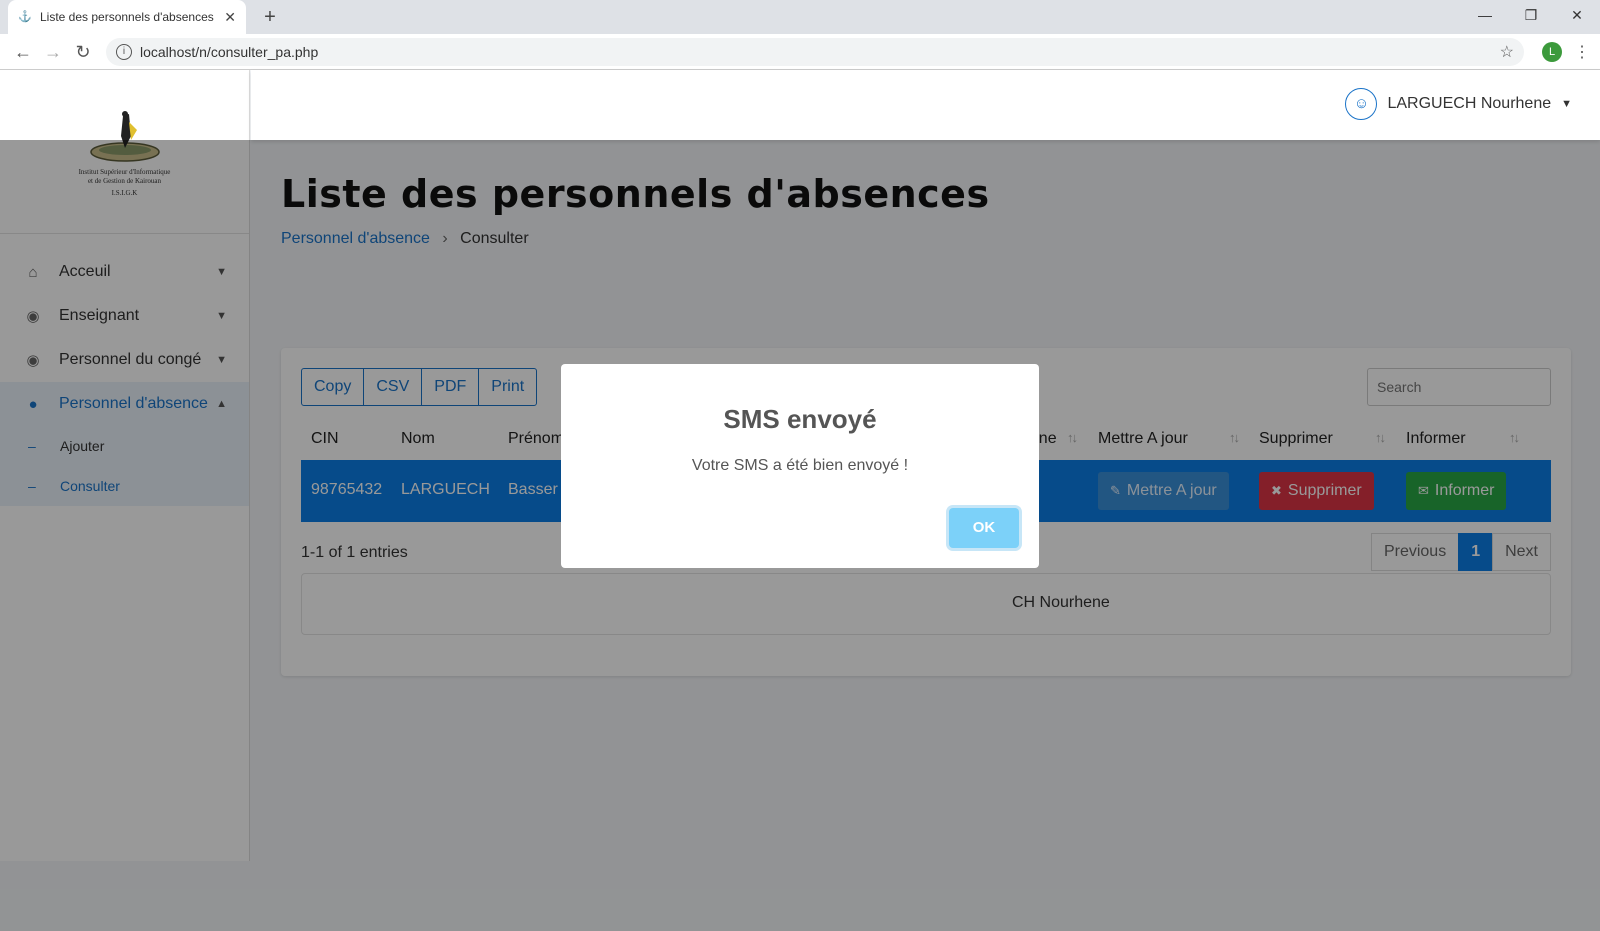 This screenshot has width=1600, height=931. What do you see at coordinates (1531, 15) in the screenshot?
I see `restore-icon: ❐` at bounding box center [1531, 15].